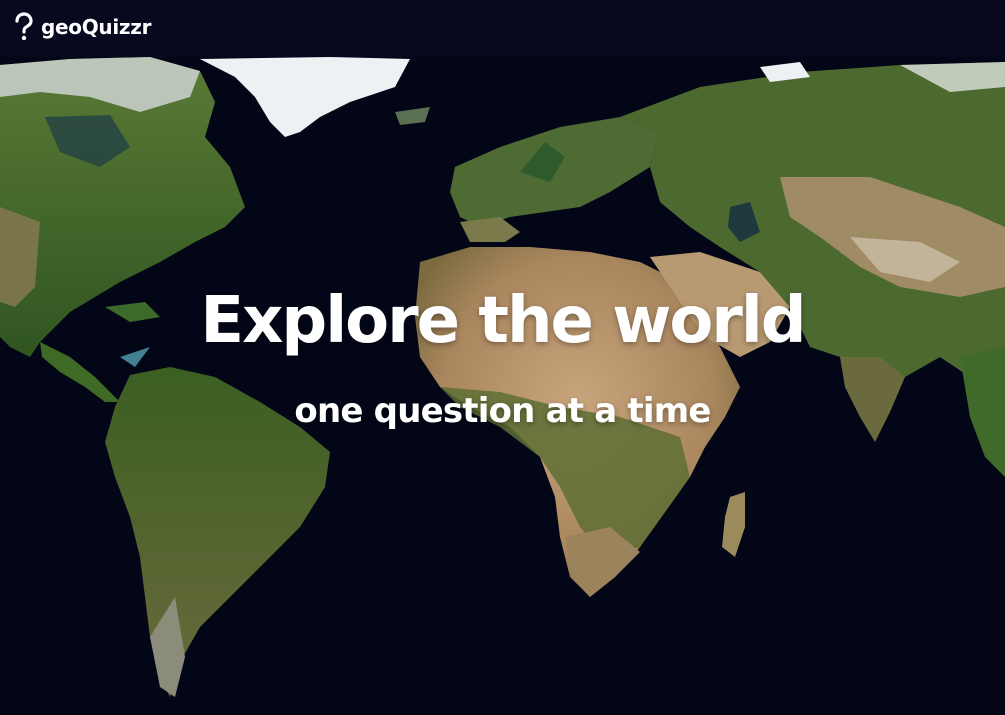  Describe the element at coordinates (24, 26) in the screenshot. I see `question-mark-icon` at that location.